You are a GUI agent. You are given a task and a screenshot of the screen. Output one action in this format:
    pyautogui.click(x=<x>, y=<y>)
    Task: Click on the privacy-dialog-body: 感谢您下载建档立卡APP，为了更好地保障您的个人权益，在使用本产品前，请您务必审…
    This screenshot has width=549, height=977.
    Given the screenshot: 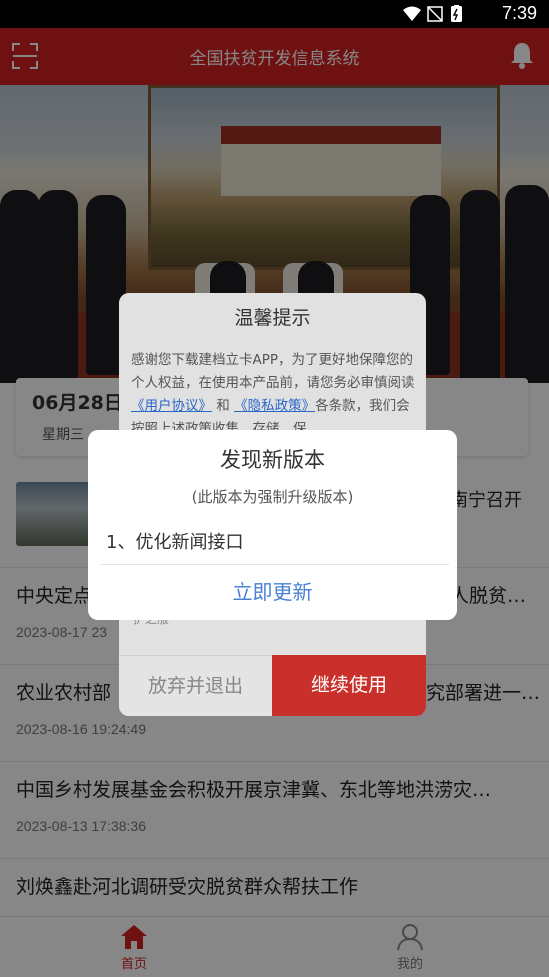 What is the action you would take?
    pyautogui.click(x=273, y=395)
    